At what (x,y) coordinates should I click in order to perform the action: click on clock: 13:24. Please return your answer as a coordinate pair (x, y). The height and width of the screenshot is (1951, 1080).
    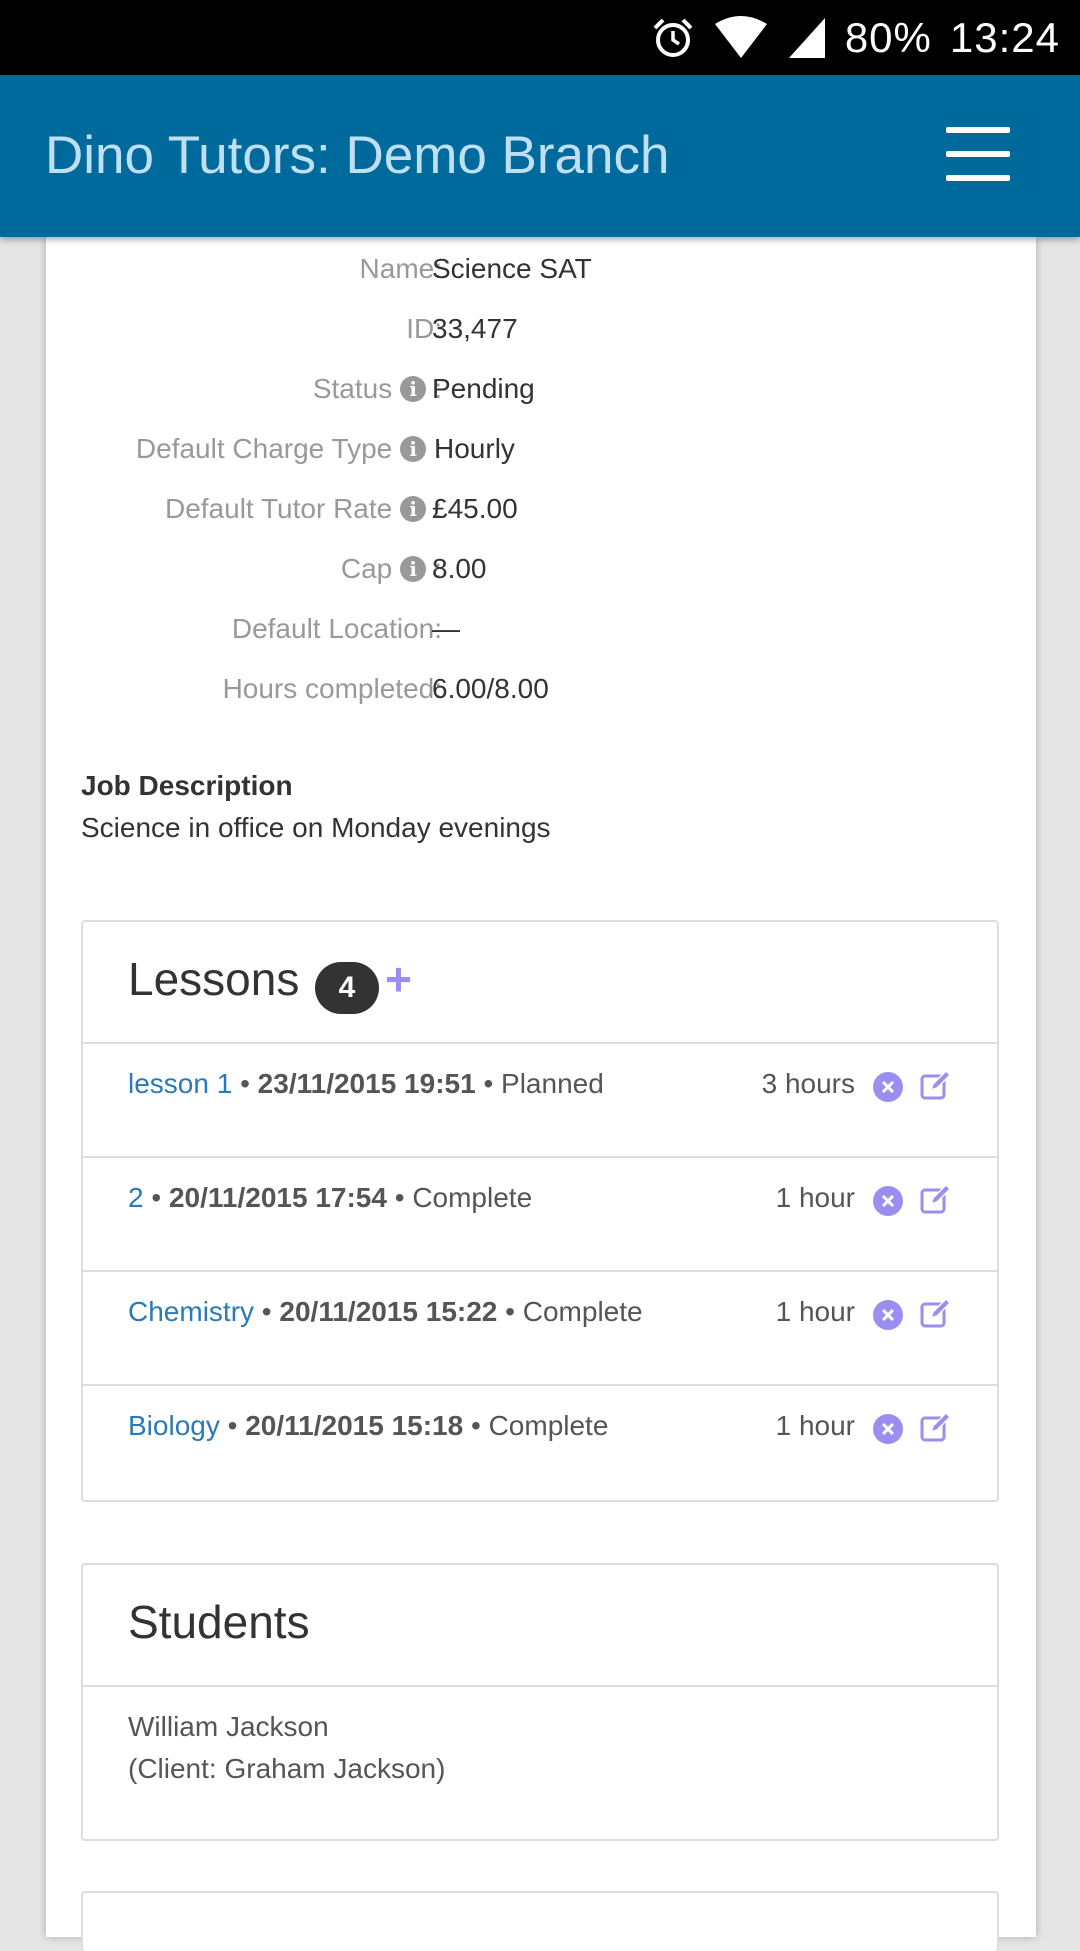
    Looking at the image, I should click on (1004, 37).